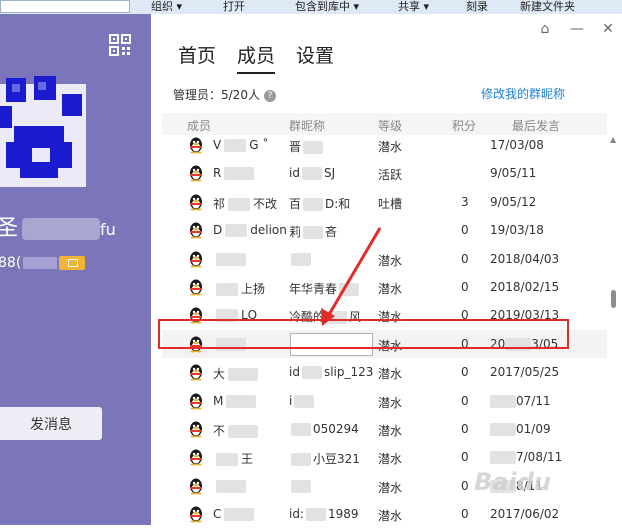 This screenshot has height=528, width=622. I want to click on member-group-card: id SJ, so click(312, 173).